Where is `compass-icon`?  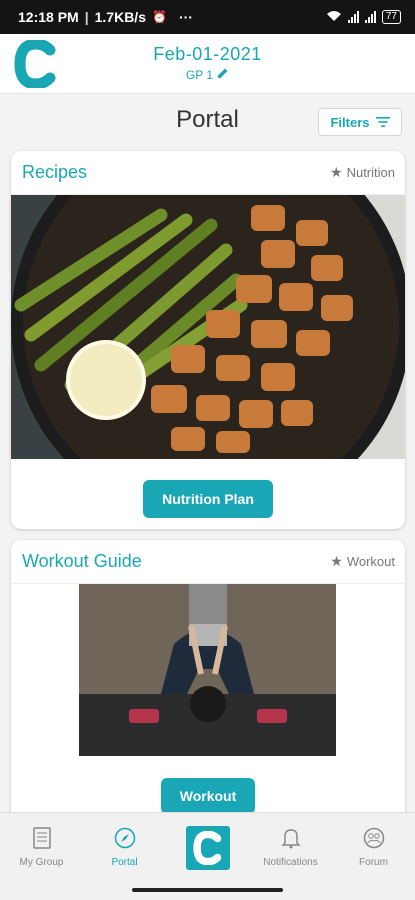
compass-icon is located at coordinates (125, 839).